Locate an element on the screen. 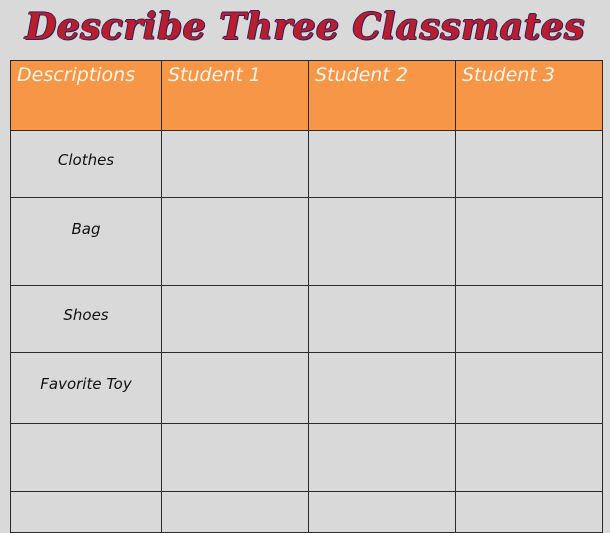 The image size is (610, 533). page-title: Describe Three Classmates is located at coordinates (305, 27).